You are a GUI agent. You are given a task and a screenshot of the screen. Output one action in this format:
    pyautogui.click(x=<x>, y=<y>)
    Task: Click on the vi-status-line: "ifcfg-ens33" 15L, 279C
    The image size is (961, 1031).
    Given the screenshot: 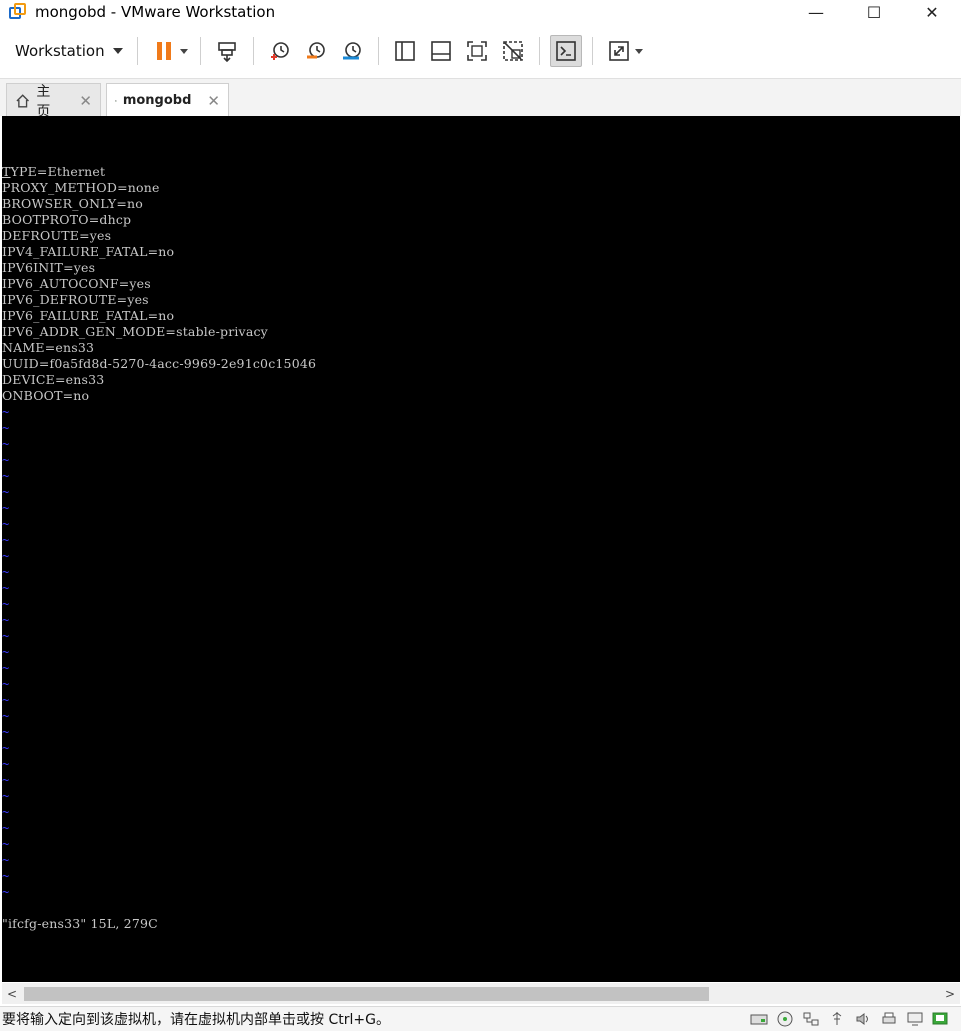 What is the action you would take?
    pyautogui.click(x=80, y=923)
    